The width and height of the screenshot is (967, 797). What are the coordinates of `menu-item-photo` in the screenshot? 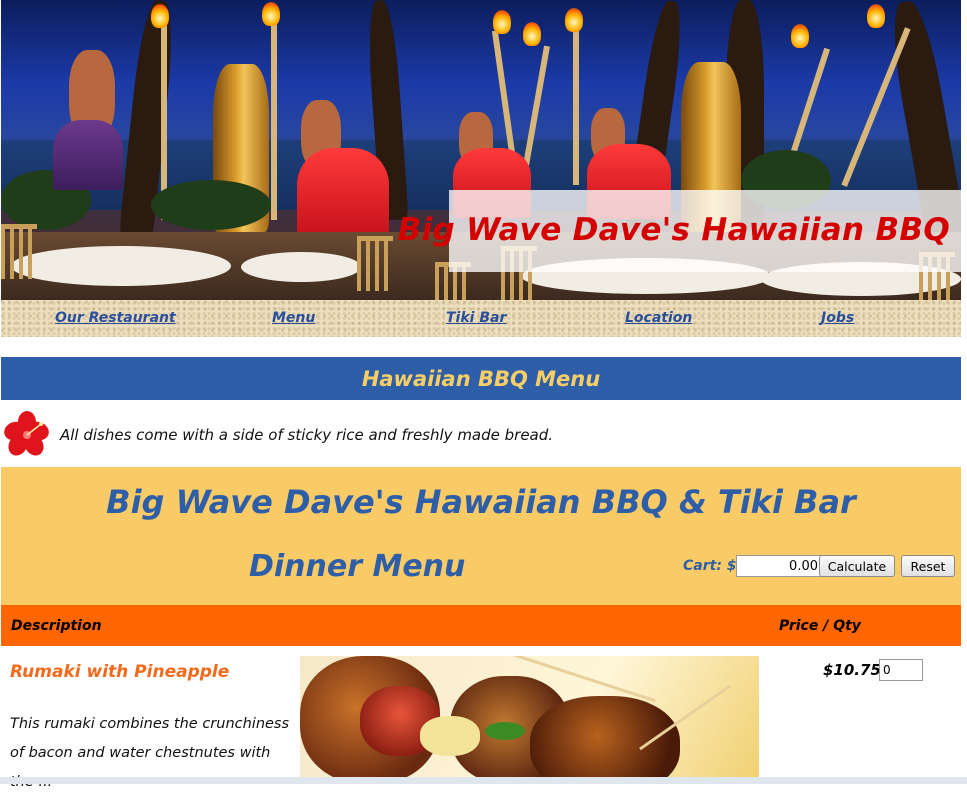 It's located at (529, 720).